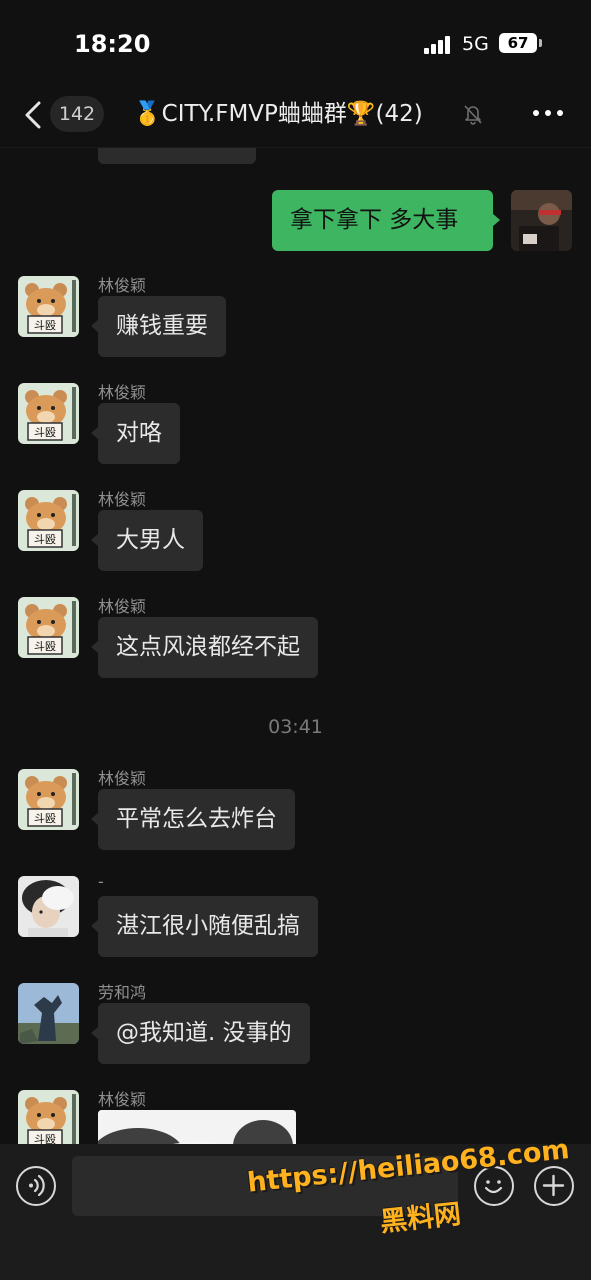 Image resolution: width=591 pixels, height=1280 pixels. Describe the element at coordinates (386, 220) in the screenshot. I see `outgoing-bubble: 拿下拿下 多大事` at that location.